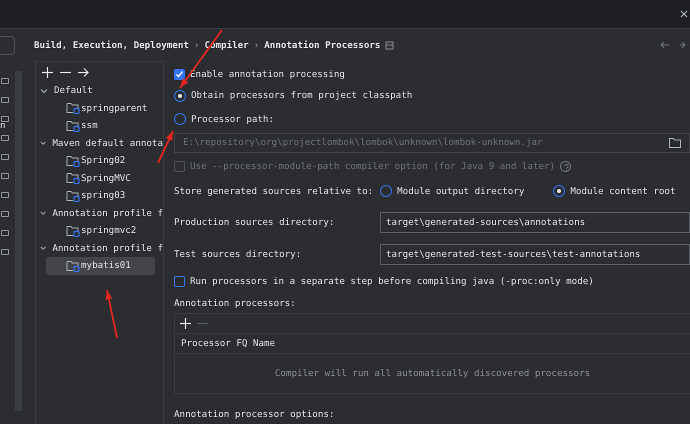  What do you see at coordinates (433, 374) in the screenshot?
I see `empty-table-text: Compiler will run all automatically discovered processors` at bounding box center [433, 374].